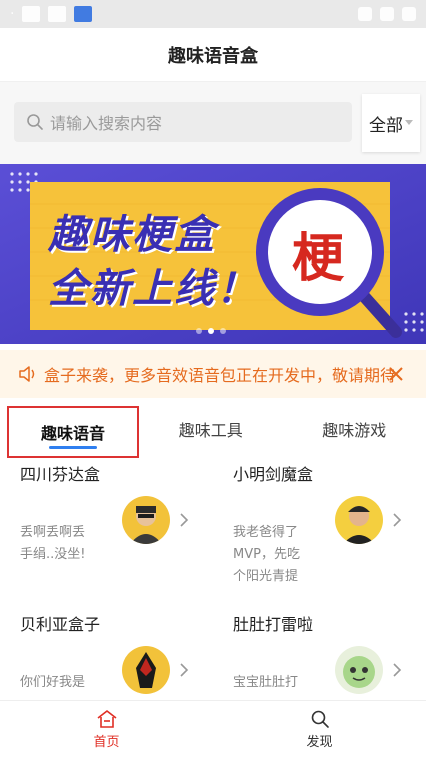 The image size is (426, 757). Describe the element at coordinates (53, 682) in the screenshot. I see `item-description: 你们好我是` at that location.